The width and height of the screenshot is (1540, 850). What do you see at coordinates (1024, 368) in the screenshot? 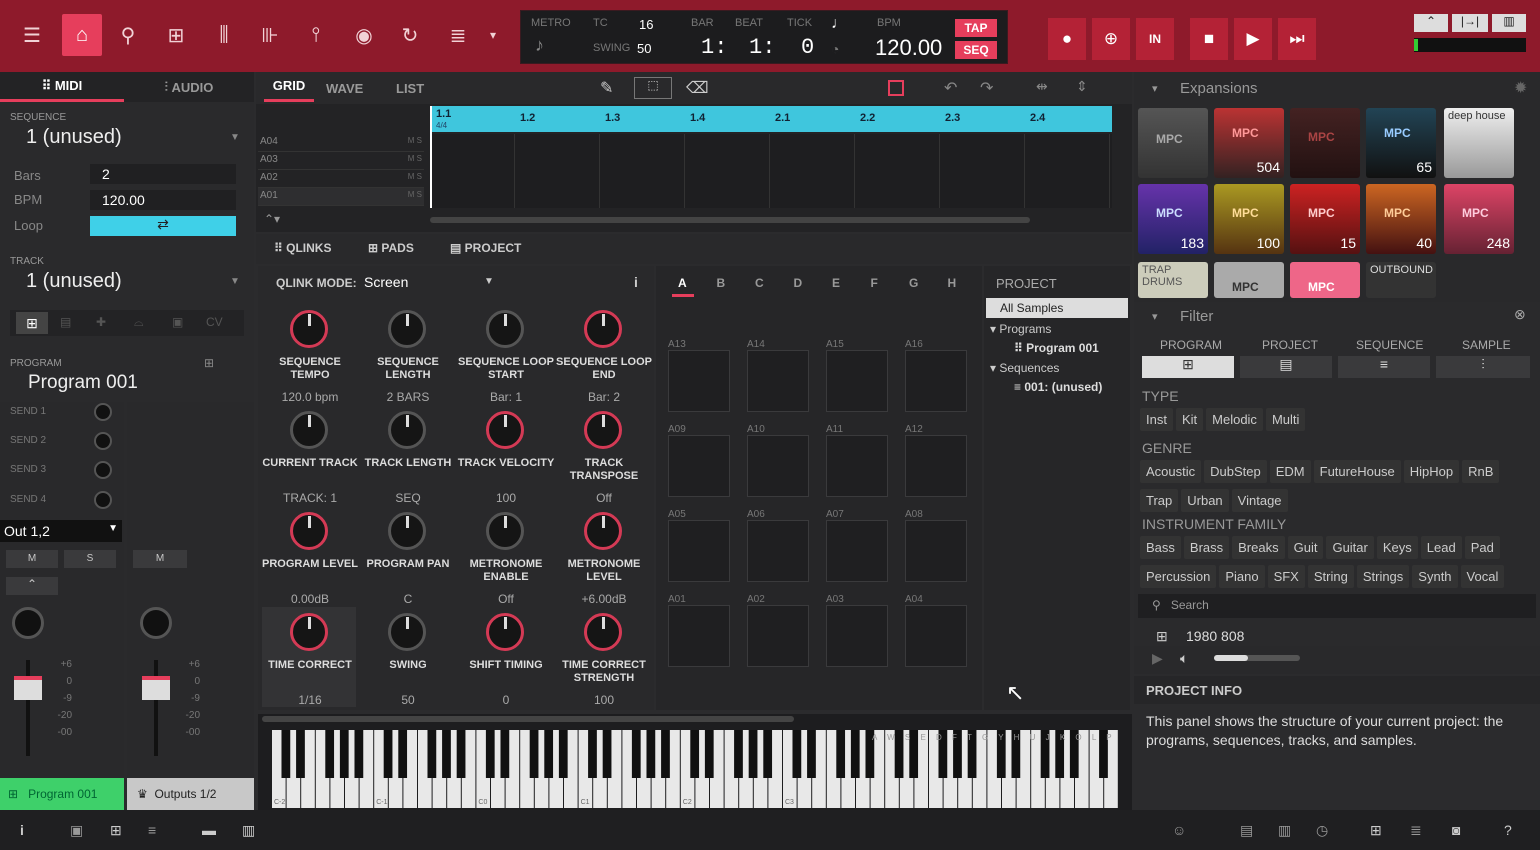
I see `sequences-node: ▾ Sequences` at bounding box center [1024, 368].